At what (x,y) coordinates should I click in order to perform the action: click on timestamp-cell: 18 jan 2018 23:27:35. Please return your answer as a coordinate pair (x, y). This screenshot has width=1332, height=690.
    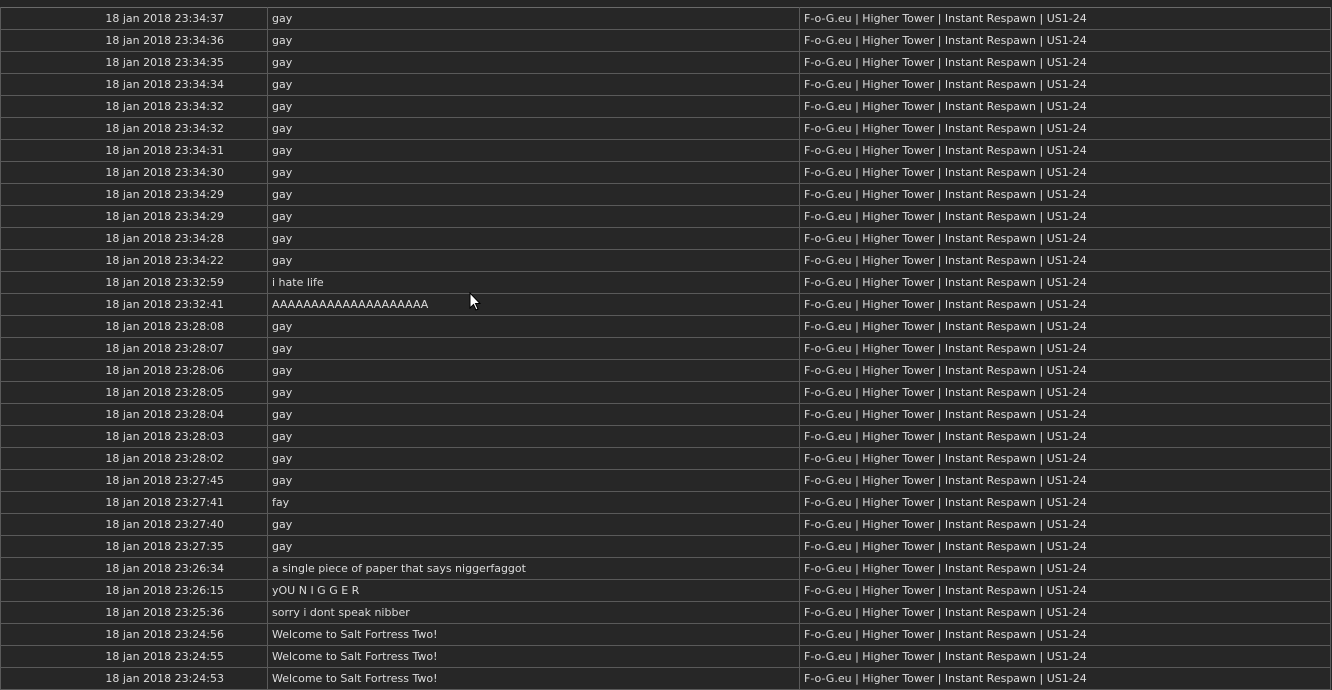
    Looking at the image, I should click on (134, 546).